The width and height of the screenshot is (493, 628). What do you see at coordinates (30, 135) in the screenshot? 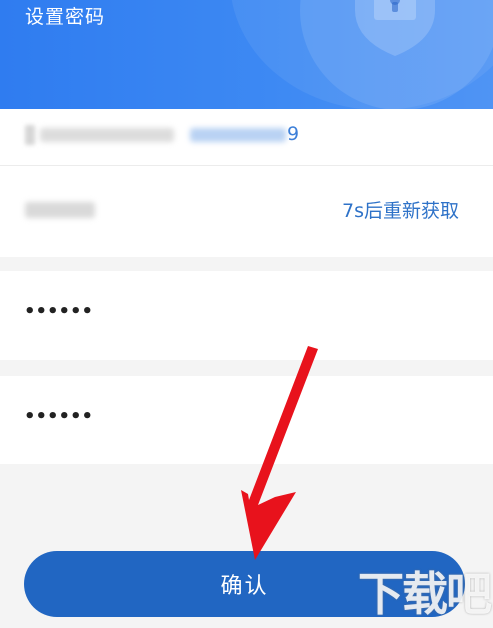
I see `phone-label-blurred` at bounding box center [30, 135].